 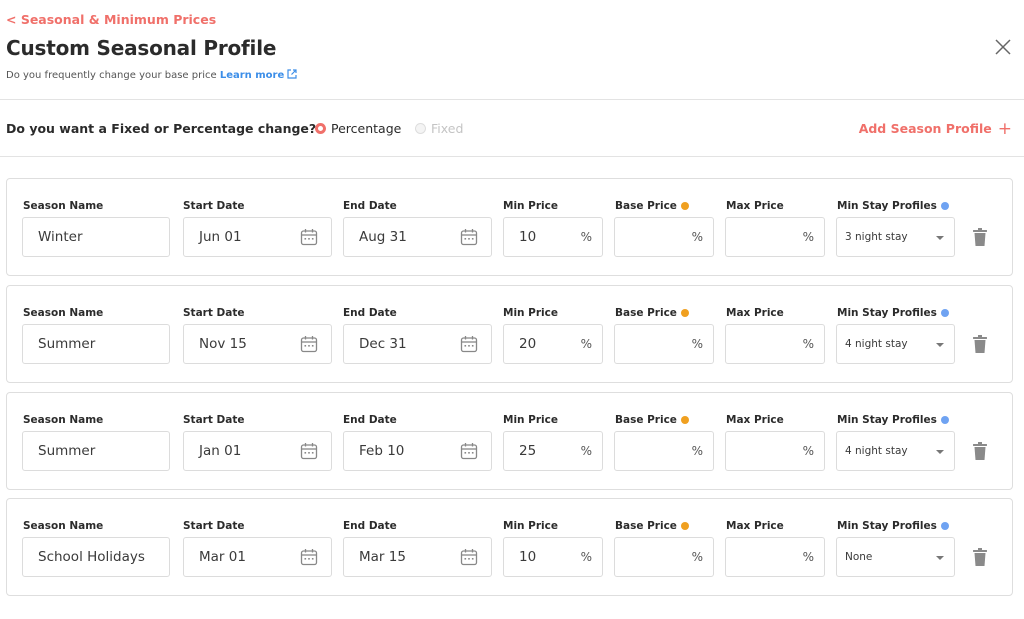 What do you see at coordinates (257, 237) in the screenshot?
I see `start-date-input: Jun 01` at bounding box center [257, 237].